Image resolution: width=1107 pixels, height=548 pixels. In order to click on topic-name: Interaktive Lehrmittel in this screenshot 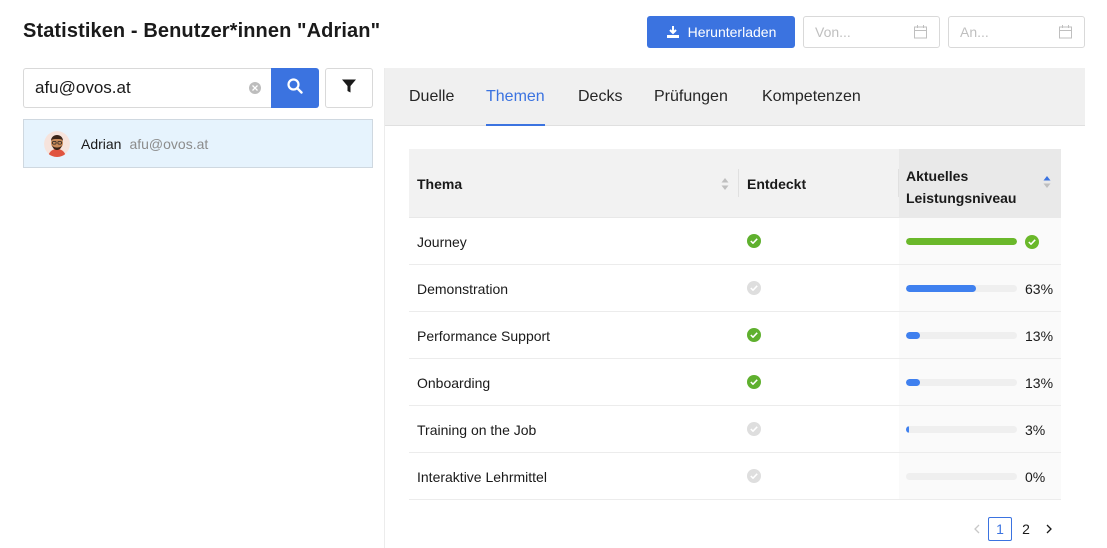, I will do `click(482, 477)`.